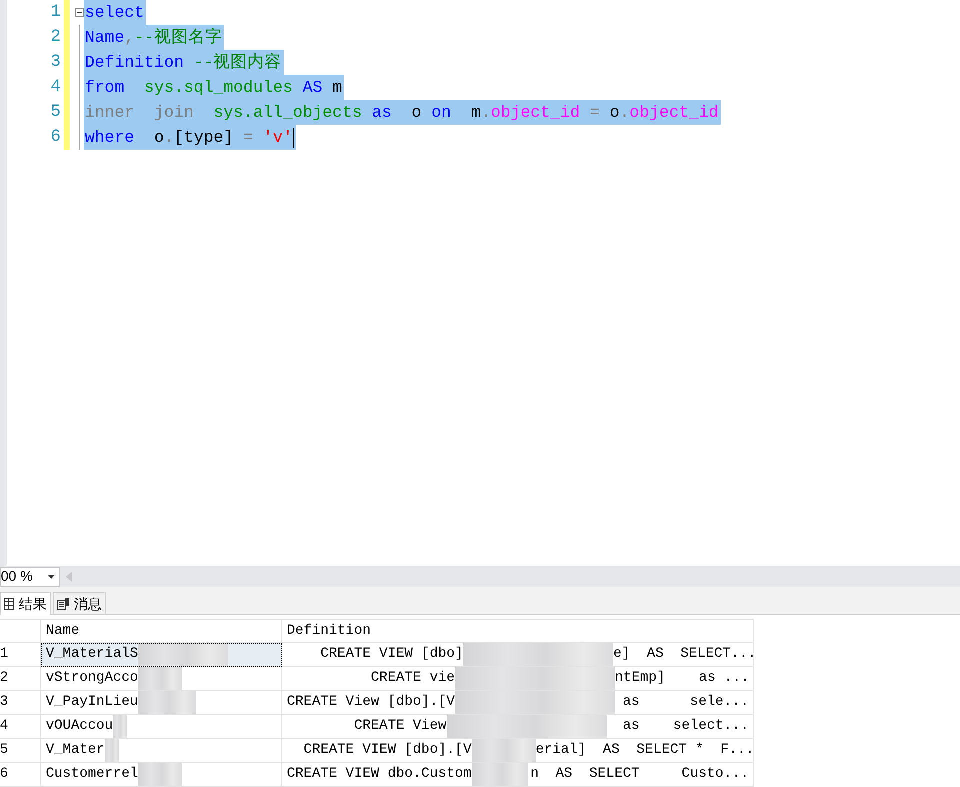 Image resolution: width=960 pixels, height=787 pixels. Describe the element at coordinates (92, 702) in the screenshot. I see `table-cell-text: V_PayInLieu` at that location.